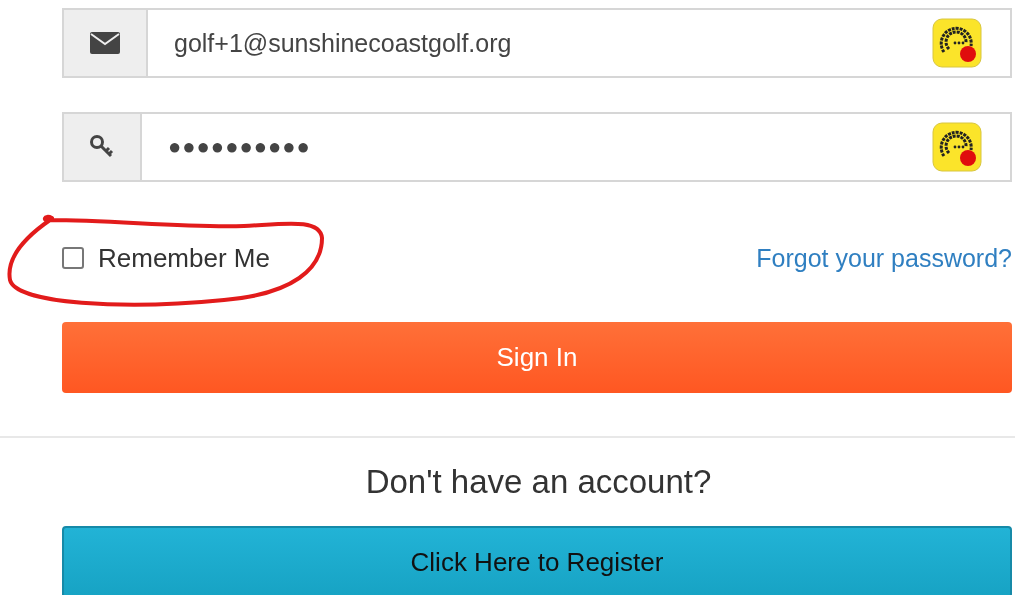 The image size is (1015, 595). I want to click on key-icon, so click(102, 147).